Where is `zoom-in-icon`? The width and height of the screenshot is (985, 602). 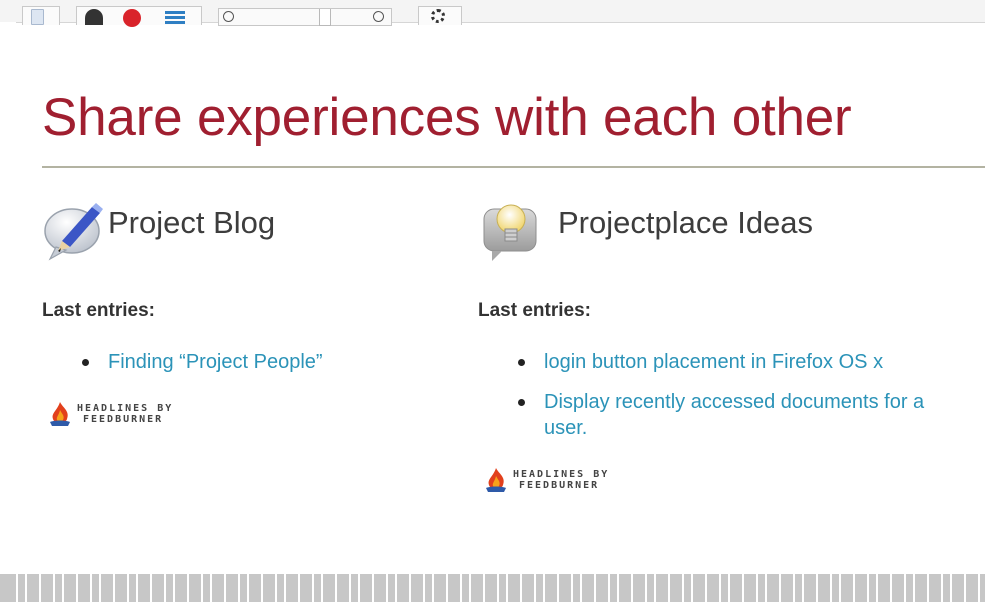
zoom-in-icon is located at coordinates (378, 16).